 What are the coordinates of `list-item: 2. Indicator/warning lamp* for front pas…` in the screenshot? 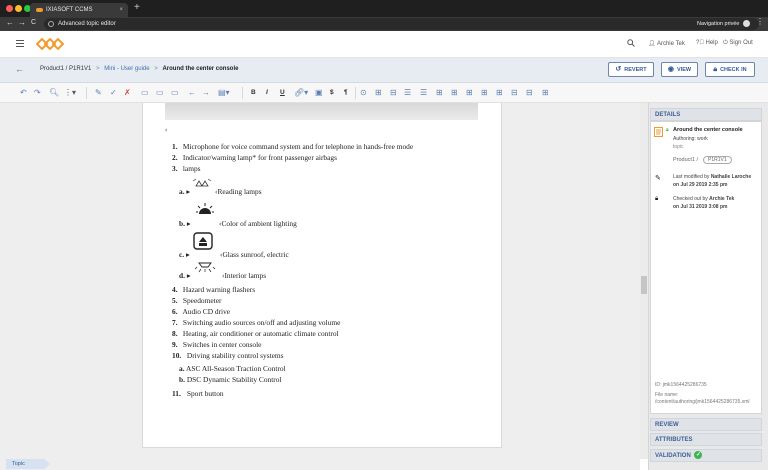 It's located at (254, 157).